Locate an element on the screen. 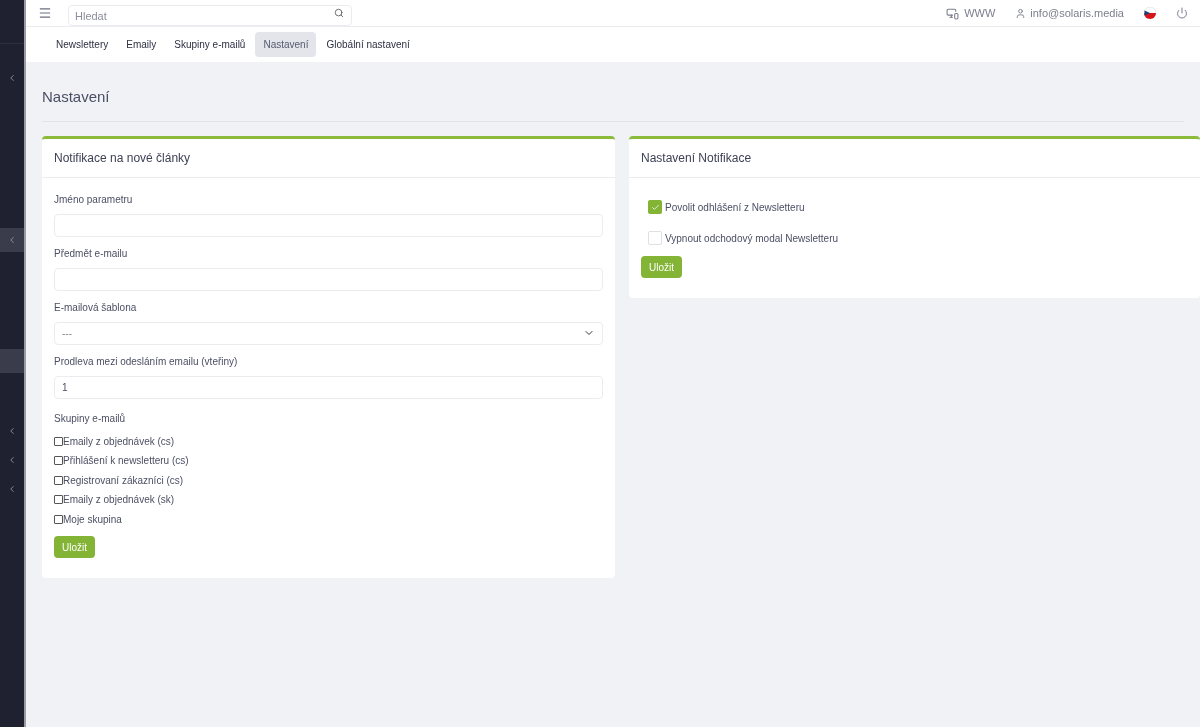  check-icon is located at coordinates (655, 207).